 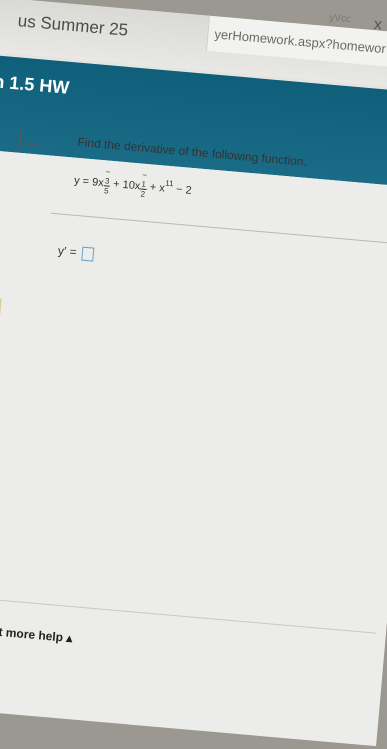 What do you see at coordinates (73, 25) in the screenshot?
I see `course-title: us Summer 25` at bounding box center [73, 25].